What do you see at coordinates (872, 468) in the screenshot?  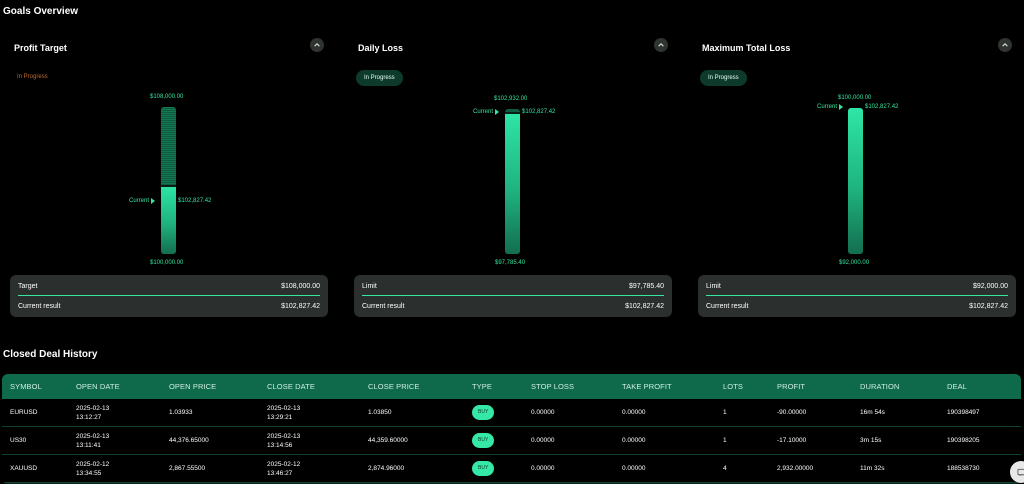 I see `cell-duration: 11m 32s` at bounding box center [872, 468].